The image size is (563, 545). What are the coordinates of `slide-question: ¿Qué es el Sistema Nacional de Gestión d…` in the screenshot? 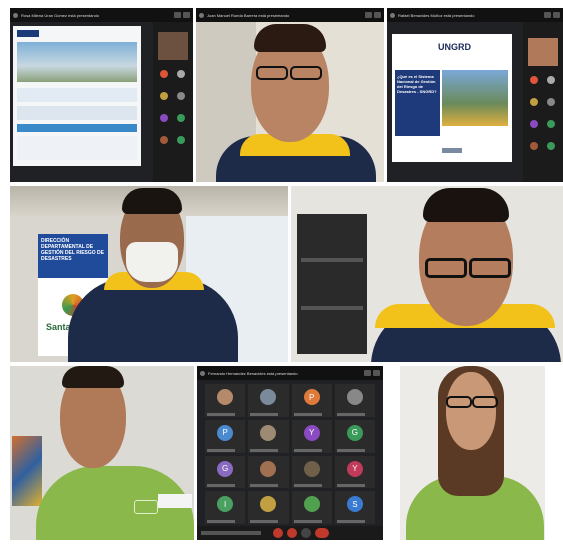 It's located at (417, 84).